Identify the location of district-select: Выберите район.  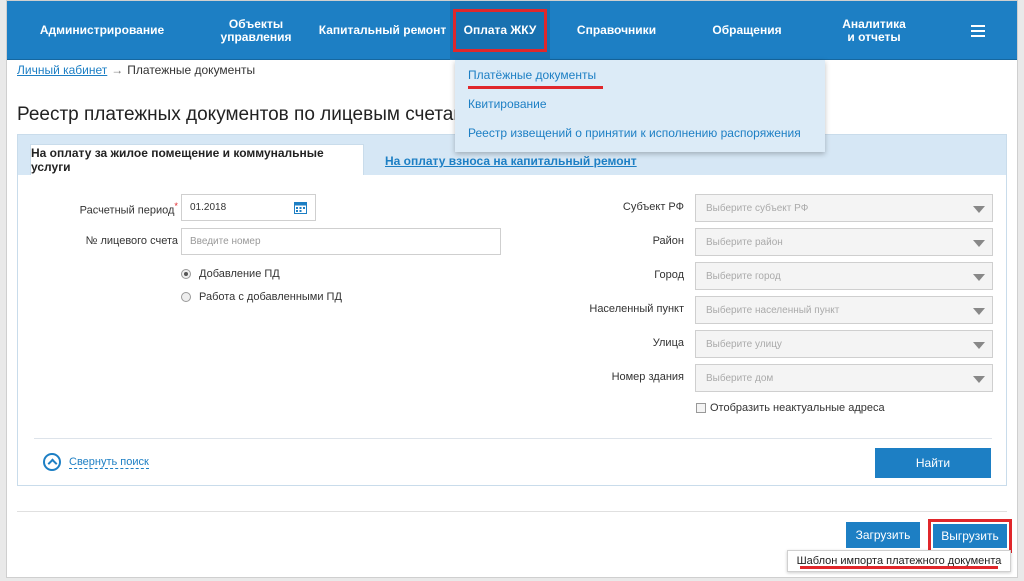
(844, 242).